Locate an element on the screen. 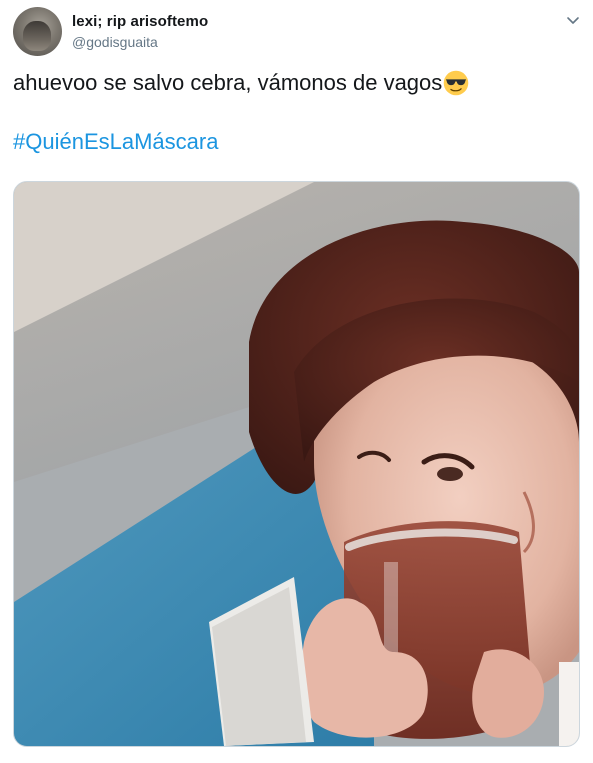 This screenshot has width=593, height=763. sunglasses-emoji-icon is located at coordinates (456, 83).